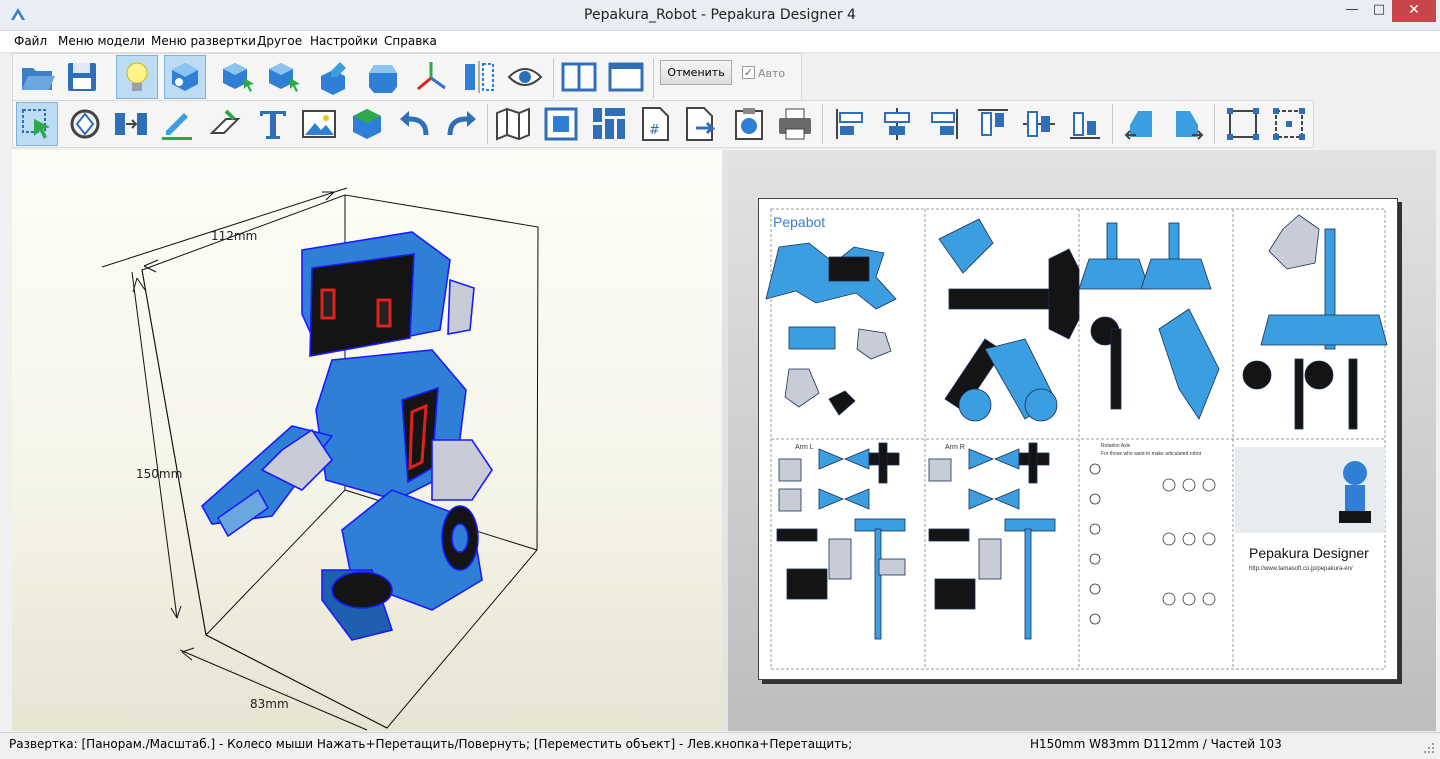  I want to click on solid-button, so click(383, 77).